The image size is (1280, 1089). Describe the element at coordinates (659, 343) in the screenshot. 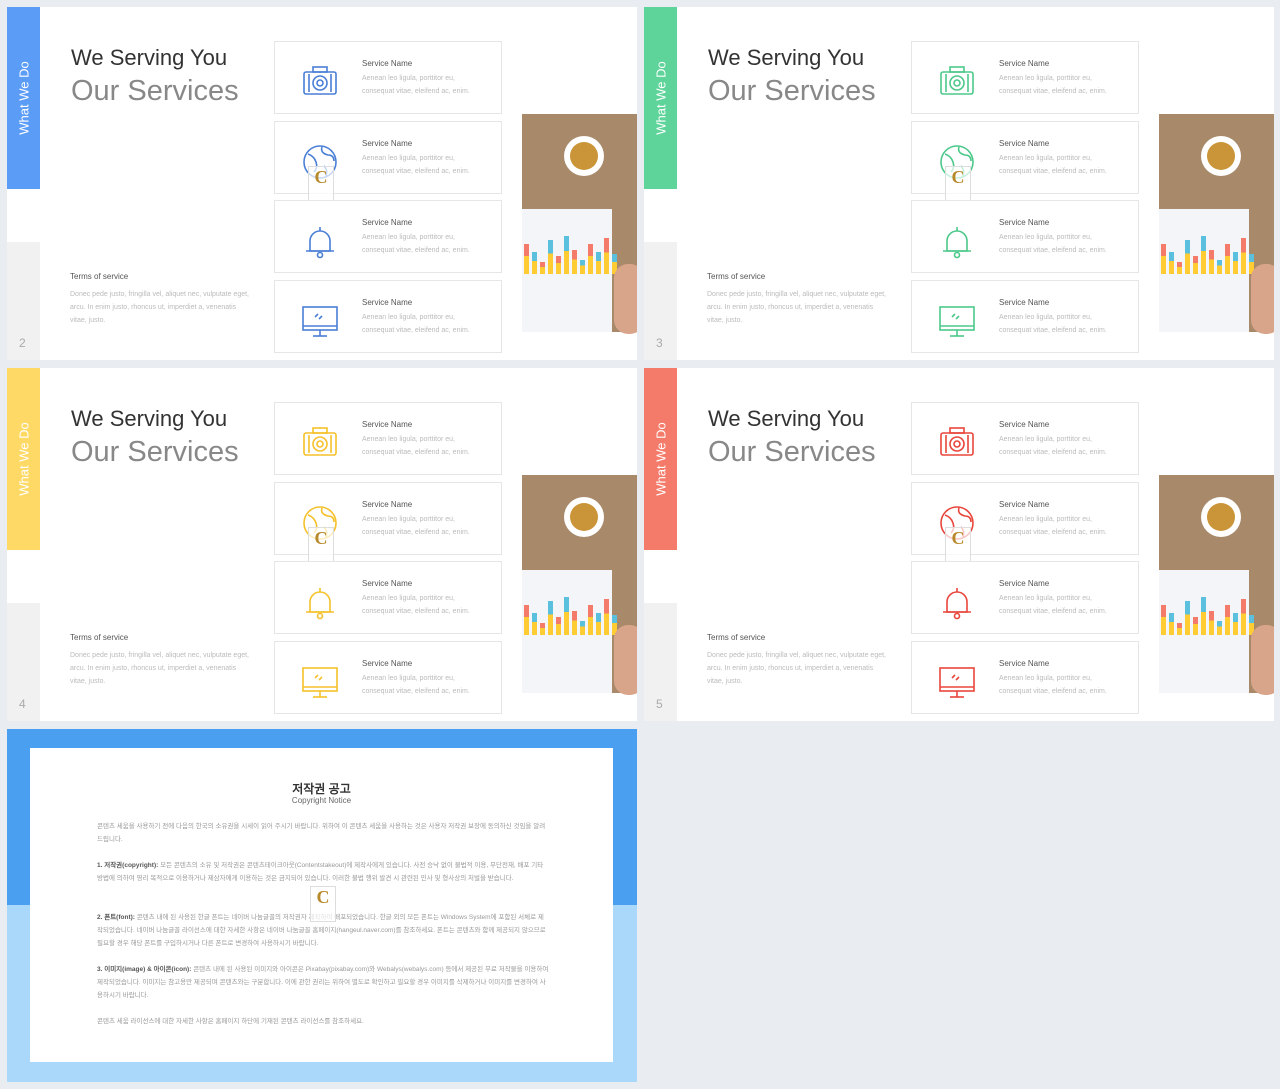

I see `page-number: 3` at that location.